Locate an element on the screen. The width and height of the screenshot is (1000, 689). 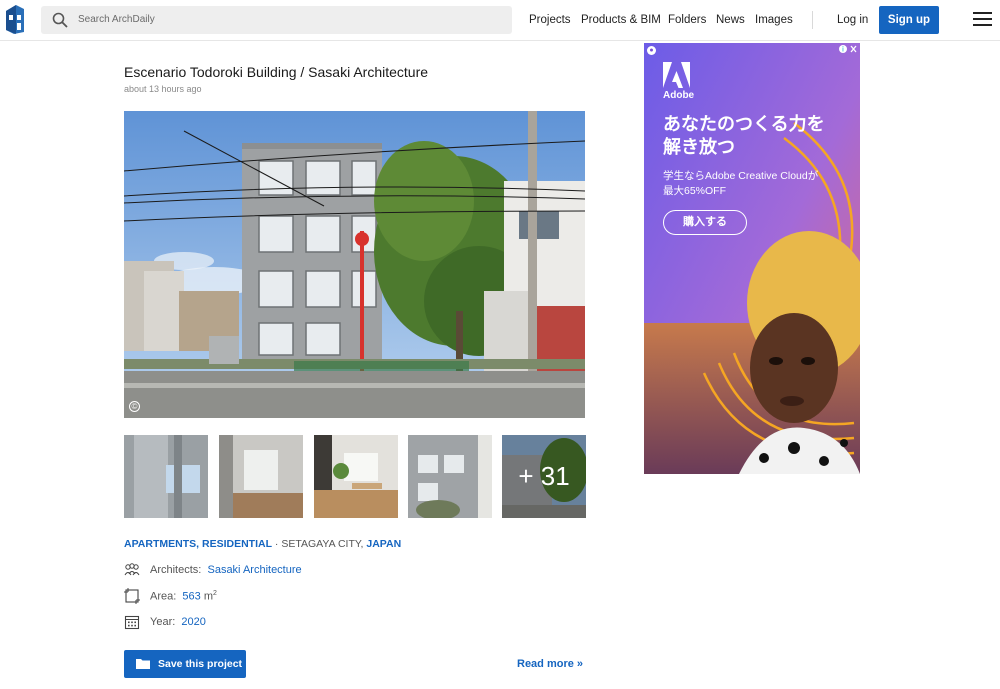
search-placeholder: Search ArchDaily is located at coordinates (116, 20).